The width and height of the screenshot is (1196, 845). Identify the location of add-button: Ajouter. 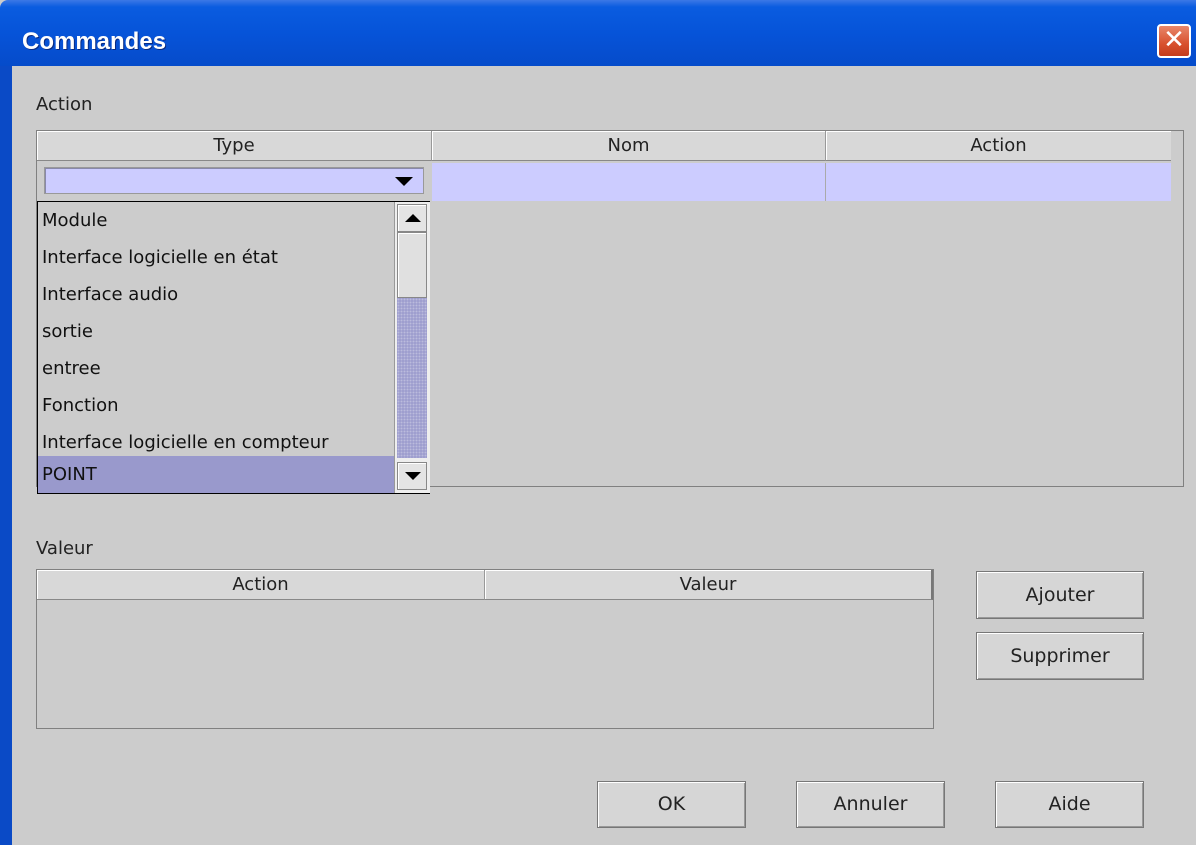
(1060, 595).